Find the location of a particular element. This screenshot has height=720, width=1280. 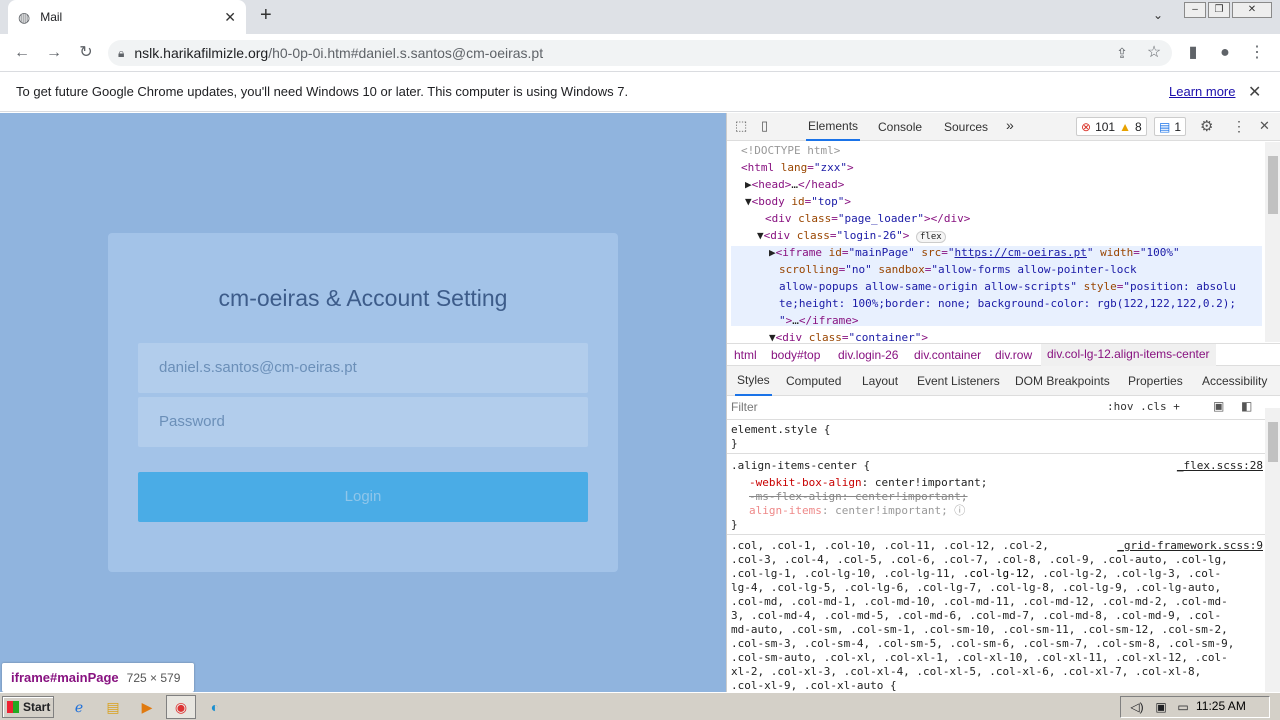

tab-dom-breakpoints: DOM Breakpoints is located at coordinates (1062, 381).